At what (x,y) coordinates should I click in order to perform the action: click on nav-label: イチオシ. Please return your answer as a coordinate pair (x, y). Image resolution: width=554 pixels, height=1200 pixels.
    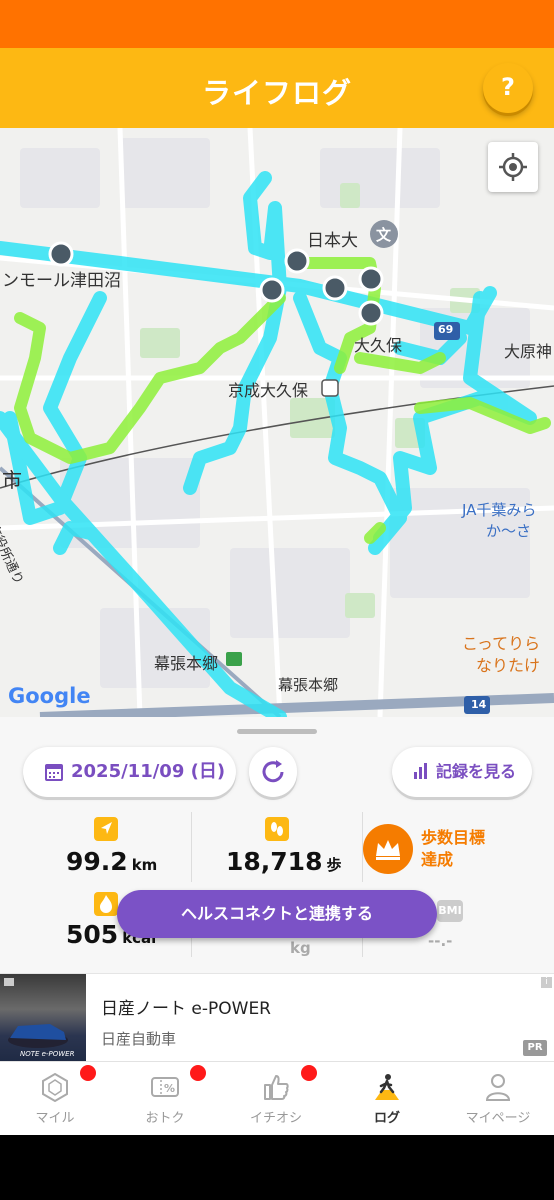
    Looking at the image, I should click on (275, 1118).